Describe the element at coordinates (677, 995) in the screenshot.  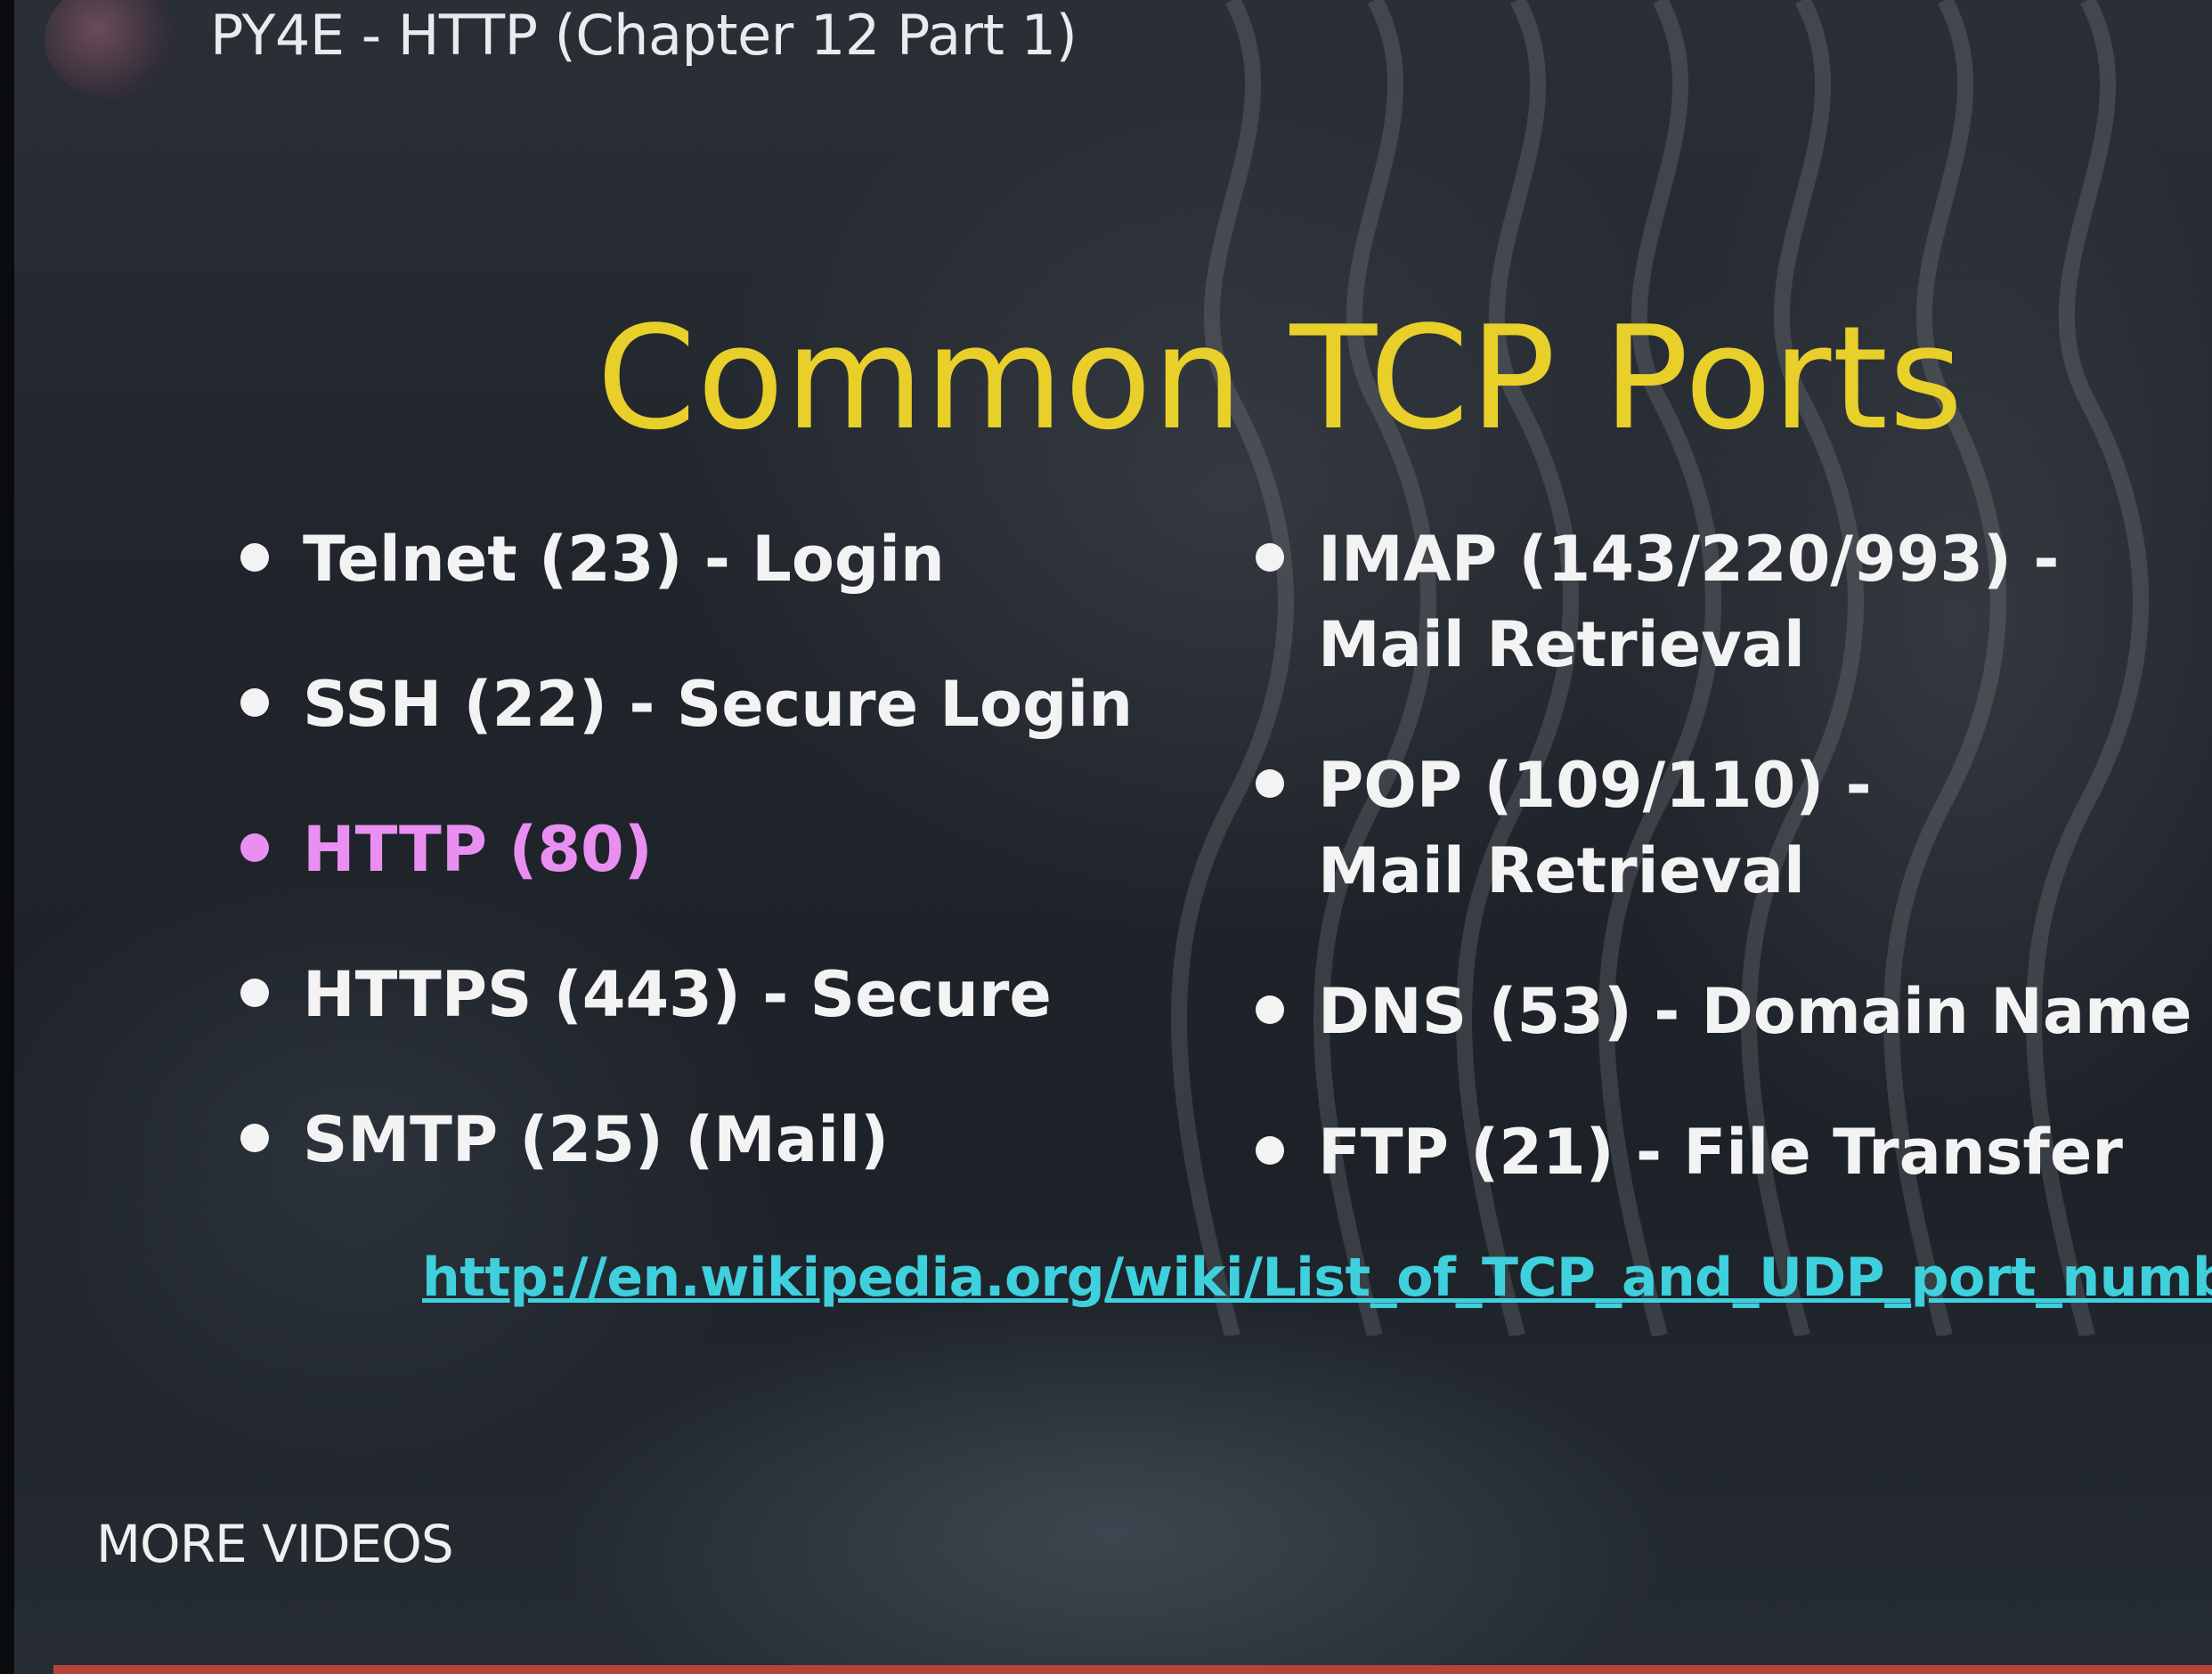
I see `bullet-text: HTTPS (443) - Secure` at that location.